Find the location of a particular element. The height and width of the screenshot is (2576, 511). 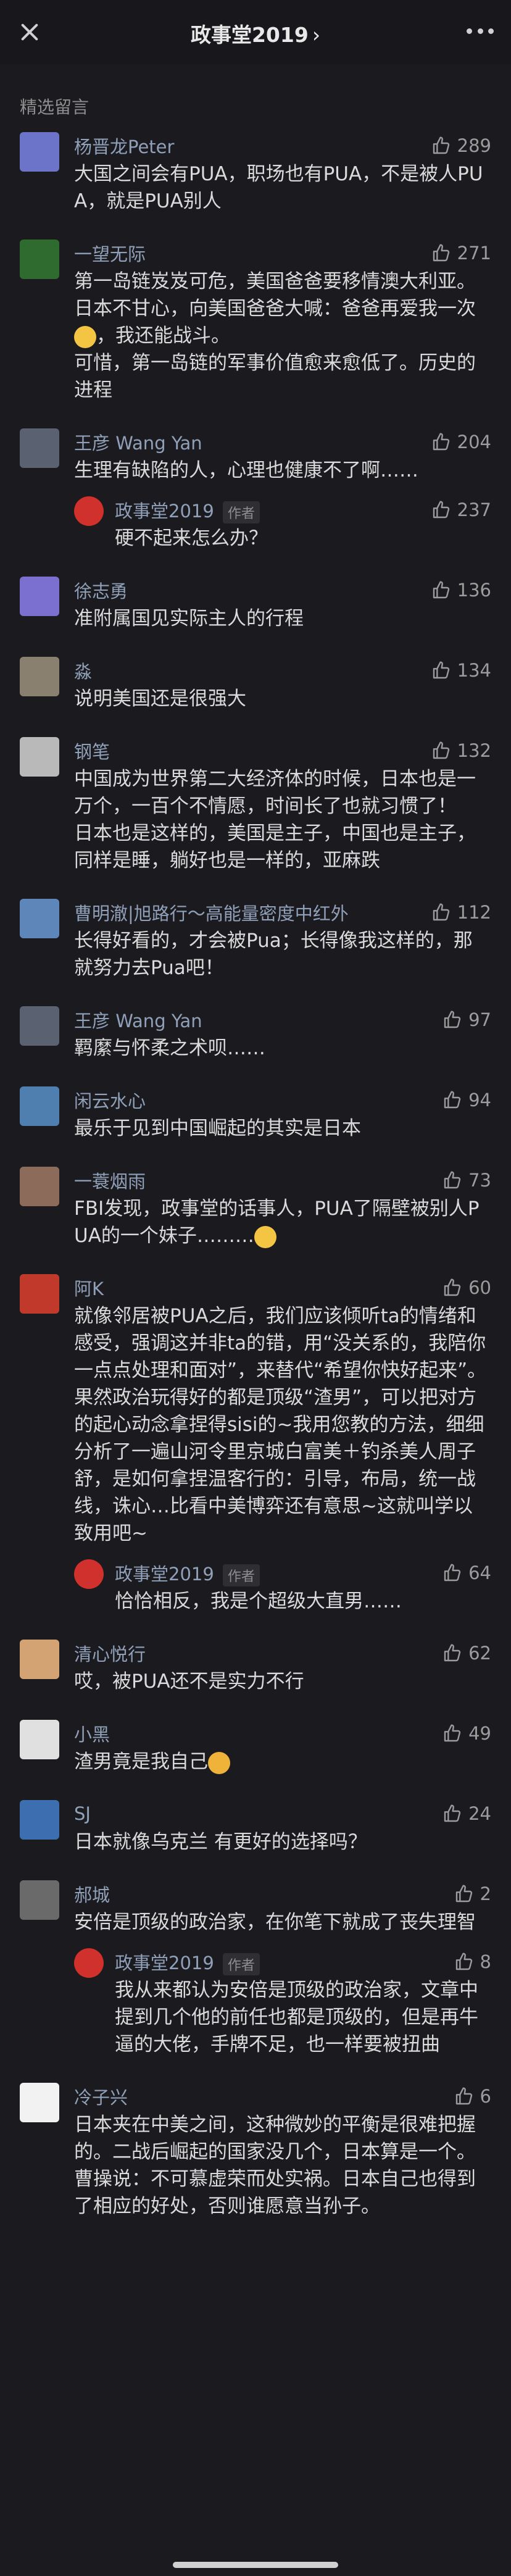

comment-text-part: 安倍是顶级的政治家，在你笔下就成了丧失理智 is located at coordinates (275, 1922).